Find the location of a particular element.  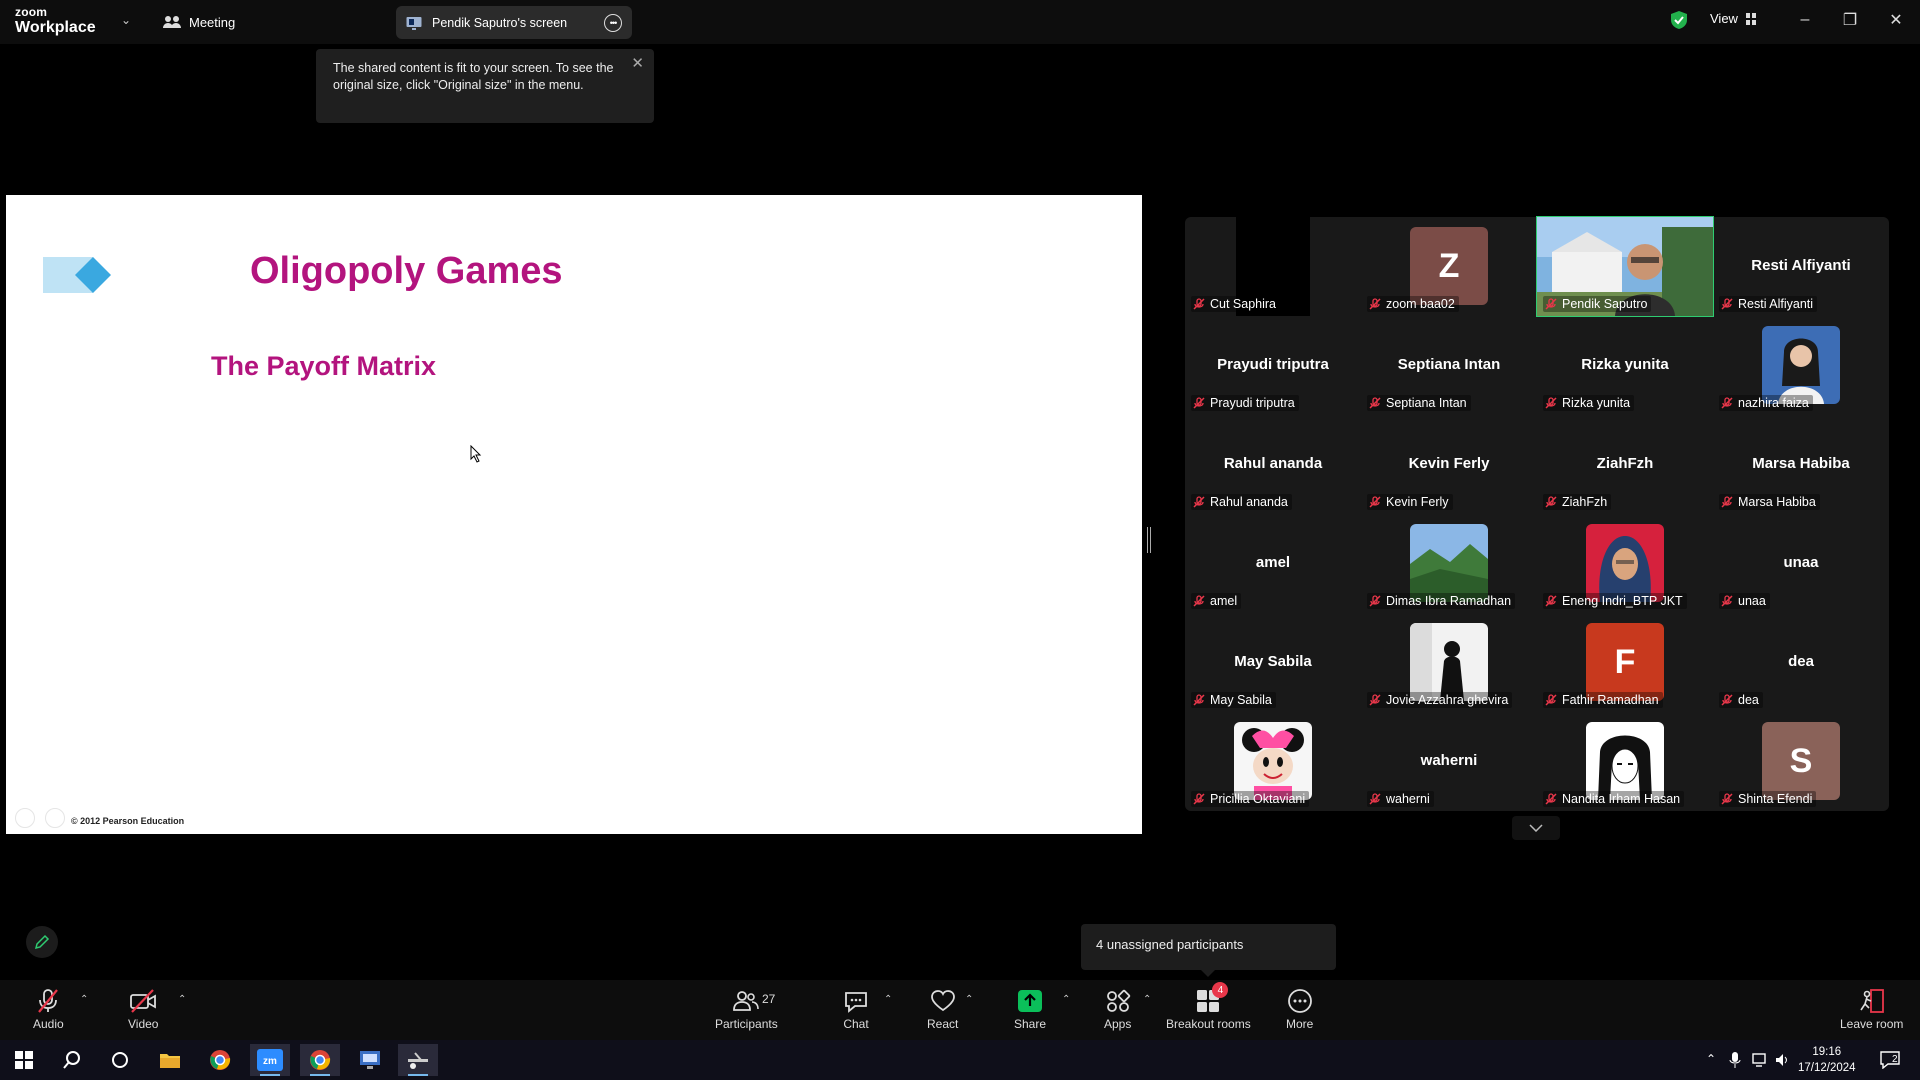

shared-screen-tab: Pendik Saputro's screen ••• is located at coordinates (514, 22).